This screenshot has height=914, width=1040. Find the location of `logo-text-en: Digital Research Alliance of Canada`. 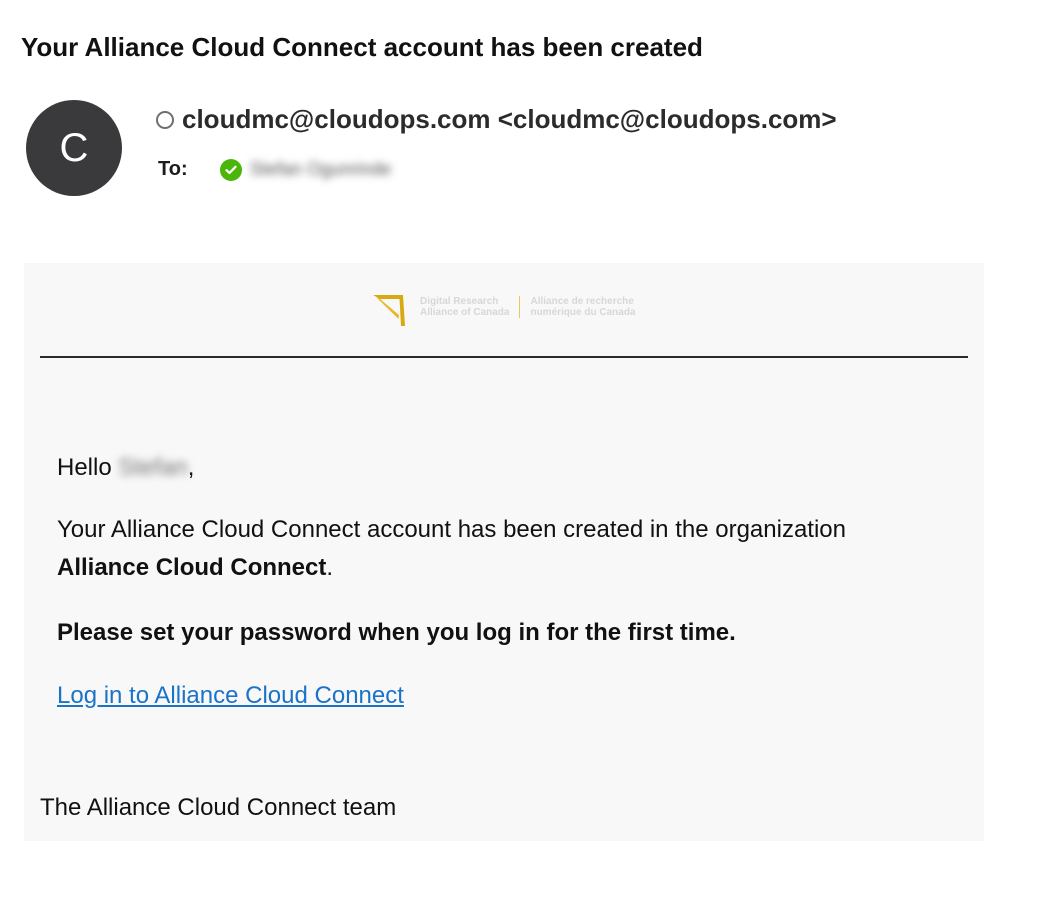

logo-text-en: Digital Research Alliance of Canada is located at coordinates (464, 307).